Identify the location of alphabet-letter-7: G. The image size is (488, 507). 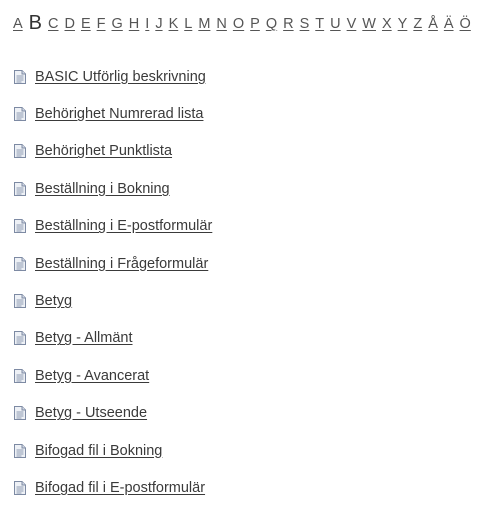
(117, 24).